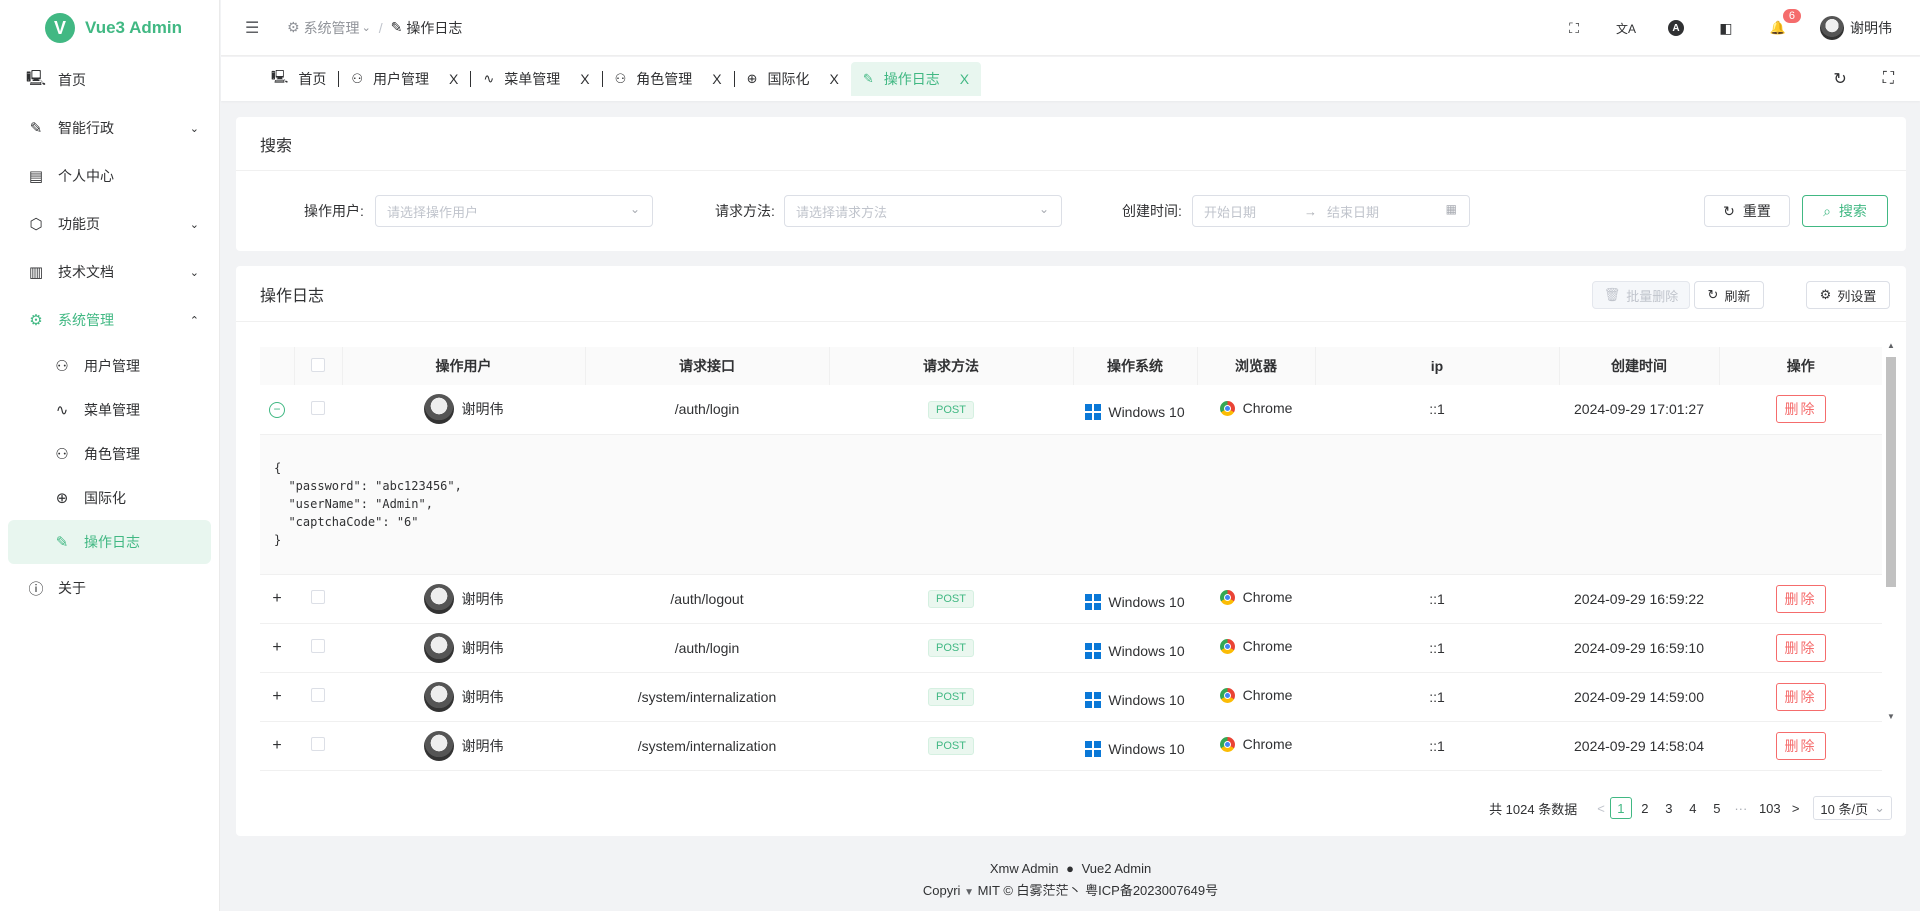 The image size is (1920, 911). Describe the element at coordinates (1717, 808) in the screenshot. I see `page-5: 5` at that location.